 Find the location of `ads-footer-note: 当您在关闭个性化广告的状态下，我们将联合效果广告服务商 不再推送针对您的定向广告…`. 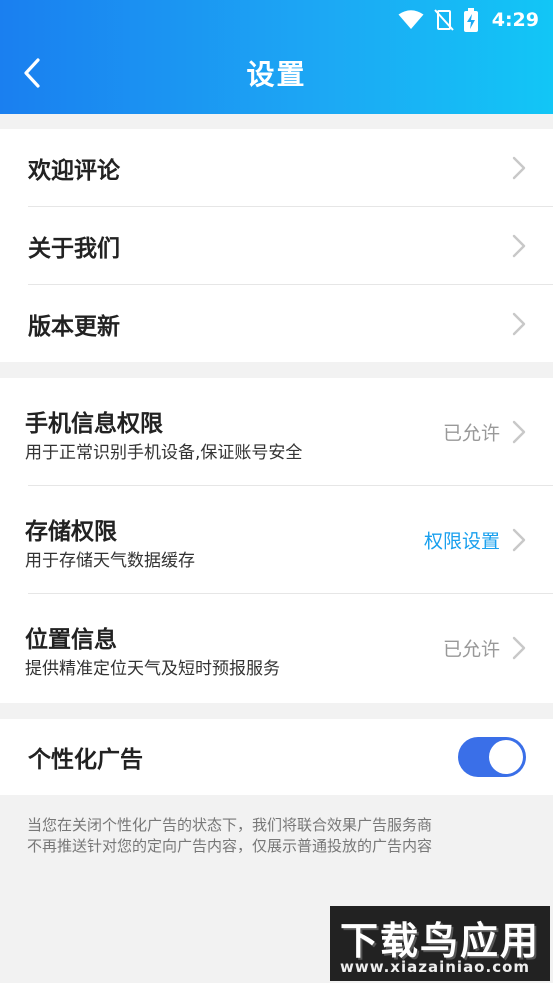

ads-footer-note: 当您在关闭个性化广告的状态下，我们将联合效果广告服务商 不再推送针对您的定向广告… is located at coordinates (279, 836).